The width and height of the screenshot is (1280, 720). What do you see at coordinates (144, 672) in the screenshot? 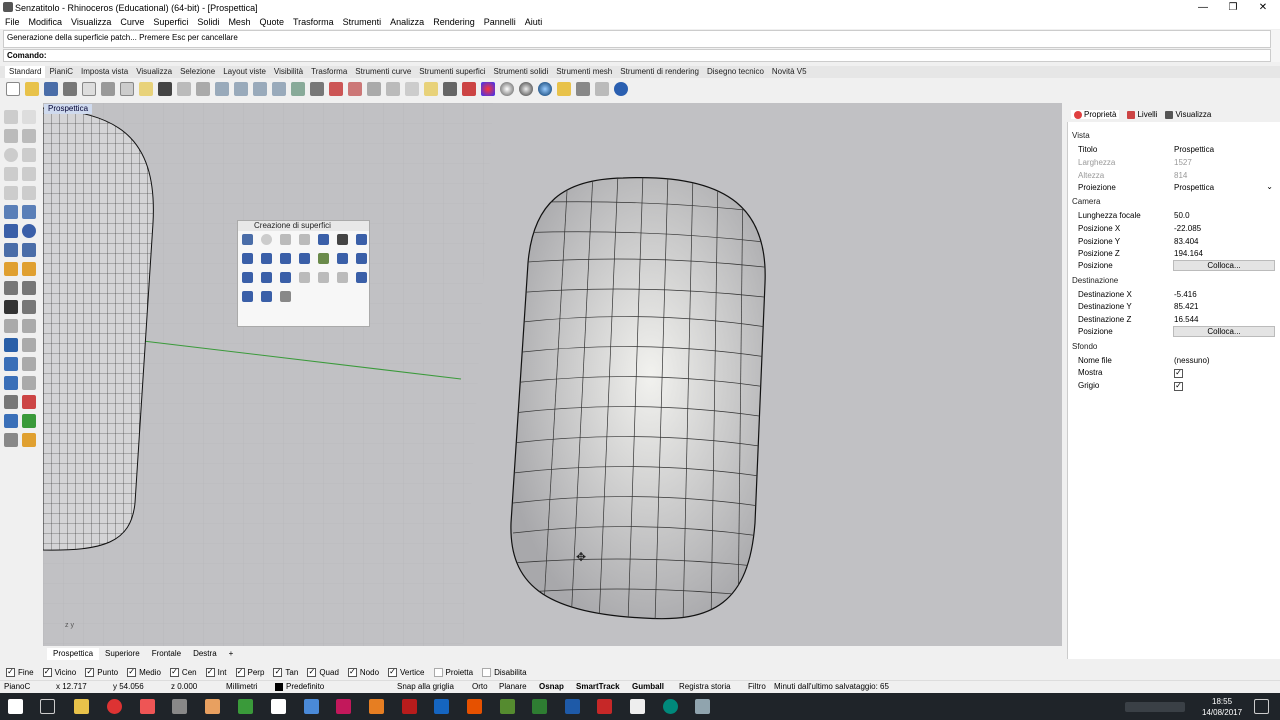
I see `osnap-medio: ✓ Medio` at bounding box center [144, 672].